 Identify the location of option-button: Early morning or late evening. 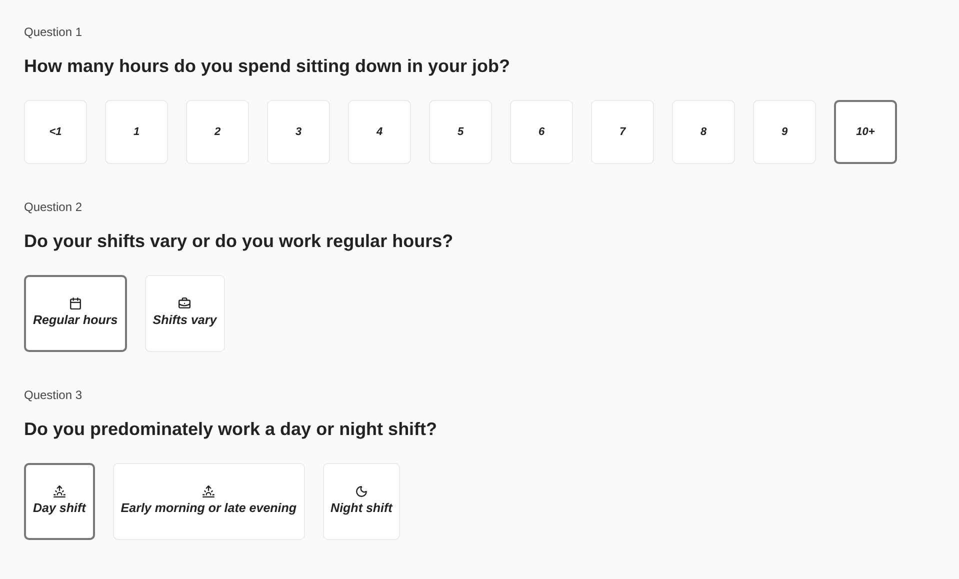
(208, 501).